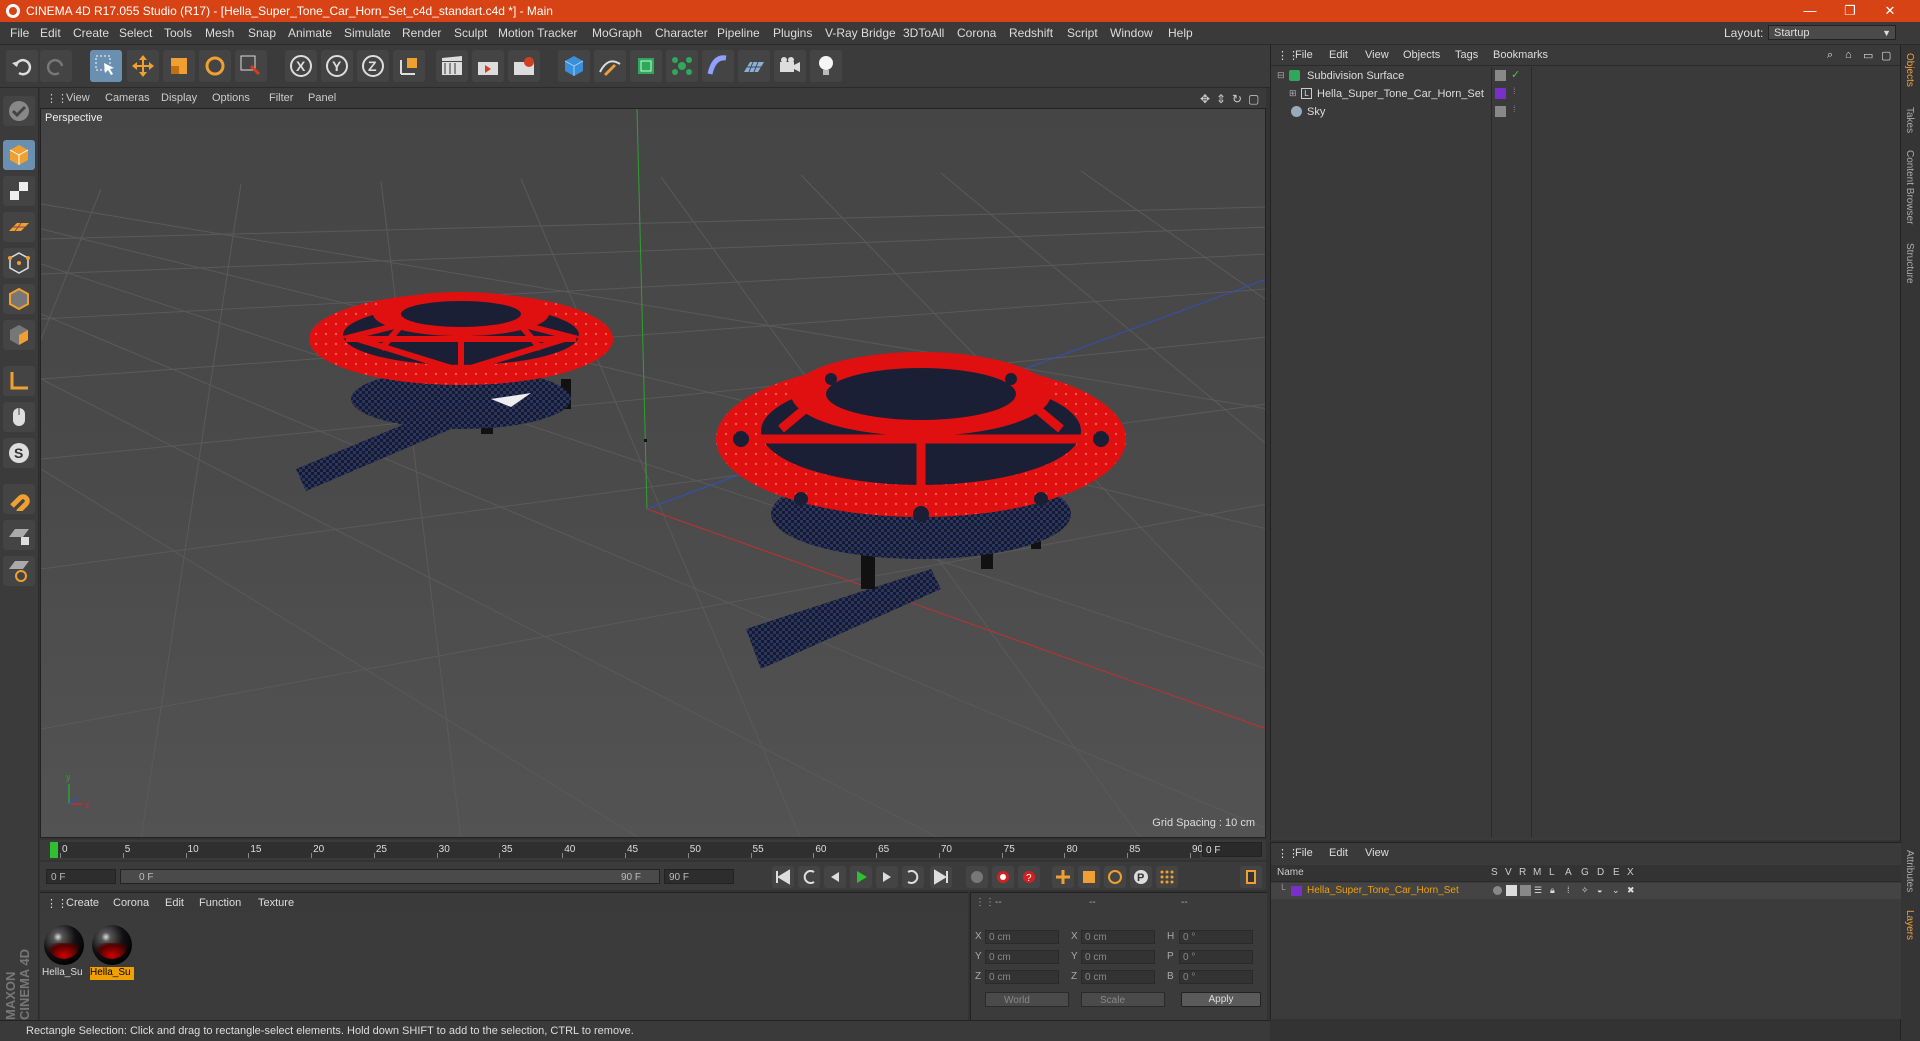  I want to click on menu-corona: Corona, so click(976, 33).